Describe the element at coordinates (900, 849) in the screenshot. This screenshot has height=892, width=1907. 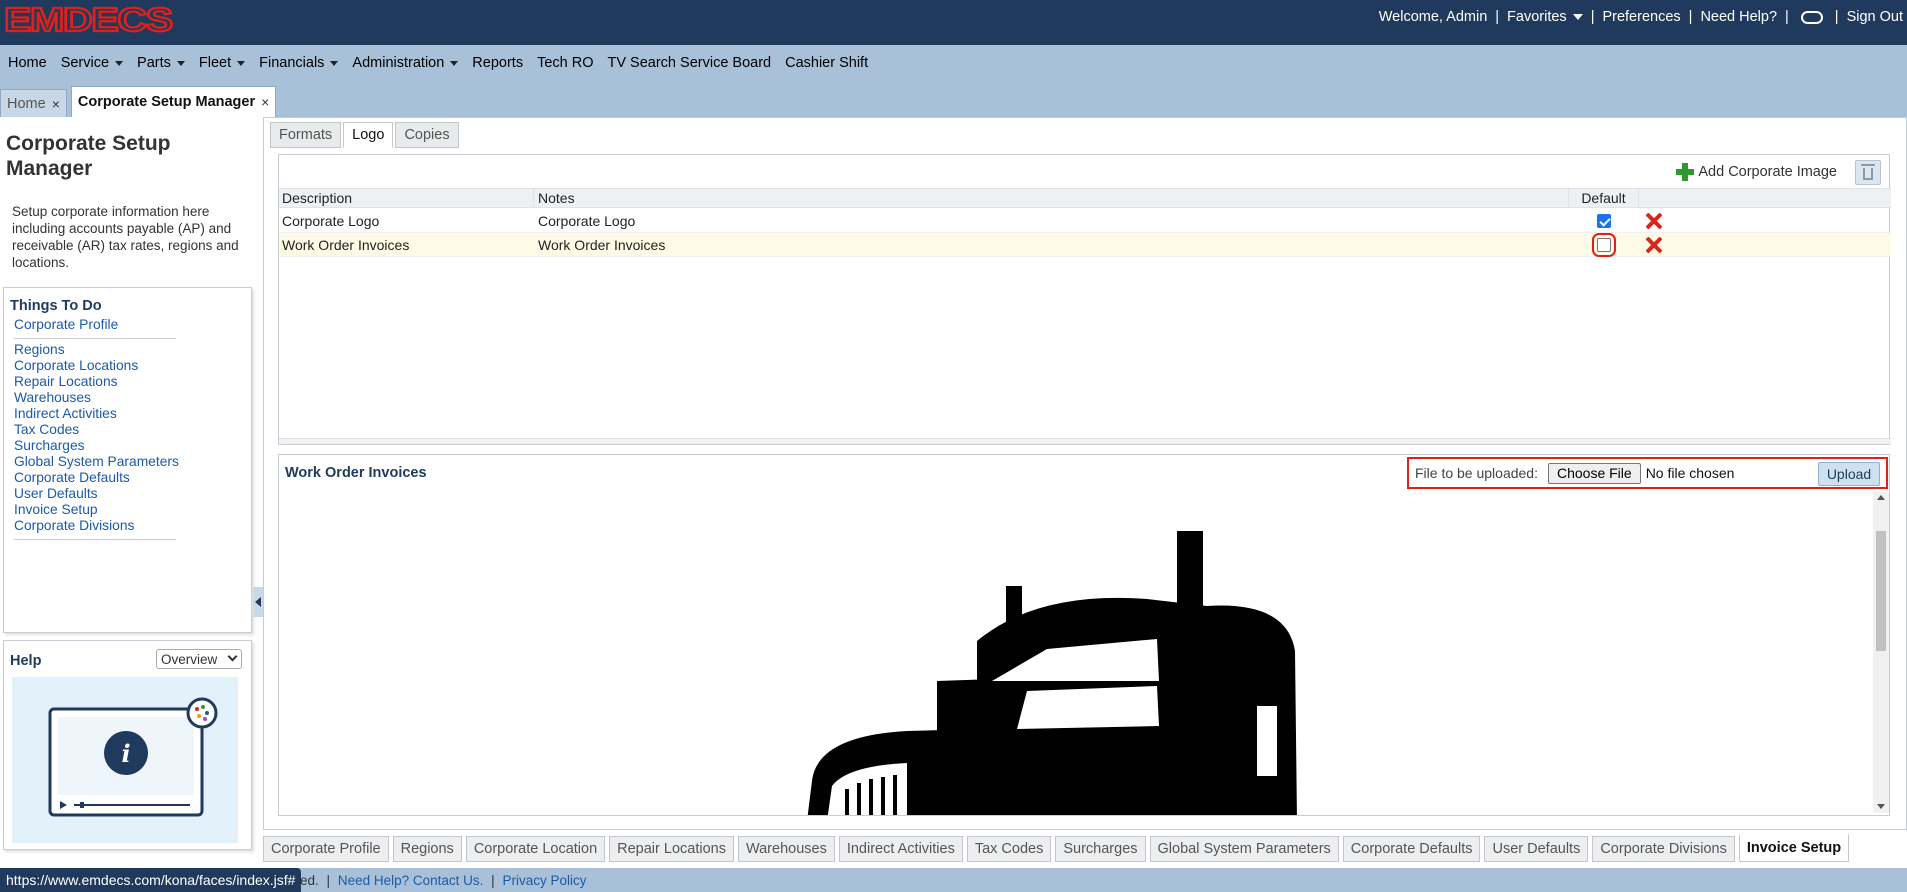
I see `bottom-tab-indirect-activities: Indirect Activities` at that location.